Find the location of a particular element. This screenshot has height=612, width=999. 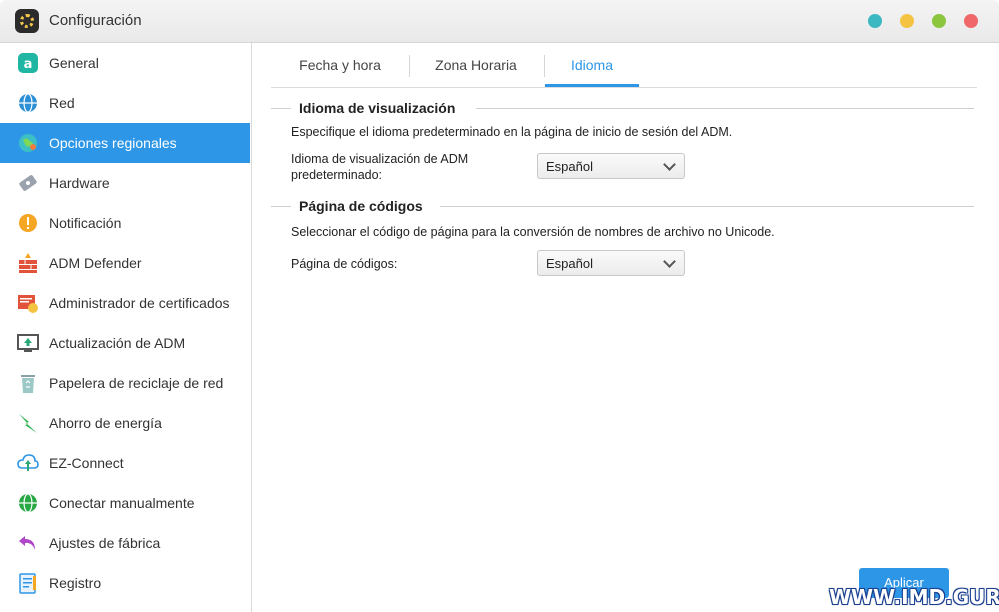

tab-time-zone: Zona Horaria is located at coordinates (476, 65).